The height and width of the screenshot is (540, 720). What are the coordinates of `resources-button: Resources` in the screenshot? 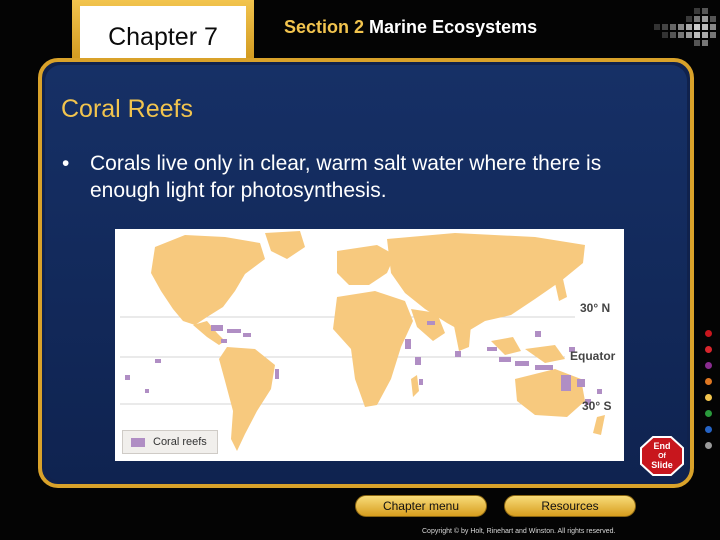 It's located at (570, 506).